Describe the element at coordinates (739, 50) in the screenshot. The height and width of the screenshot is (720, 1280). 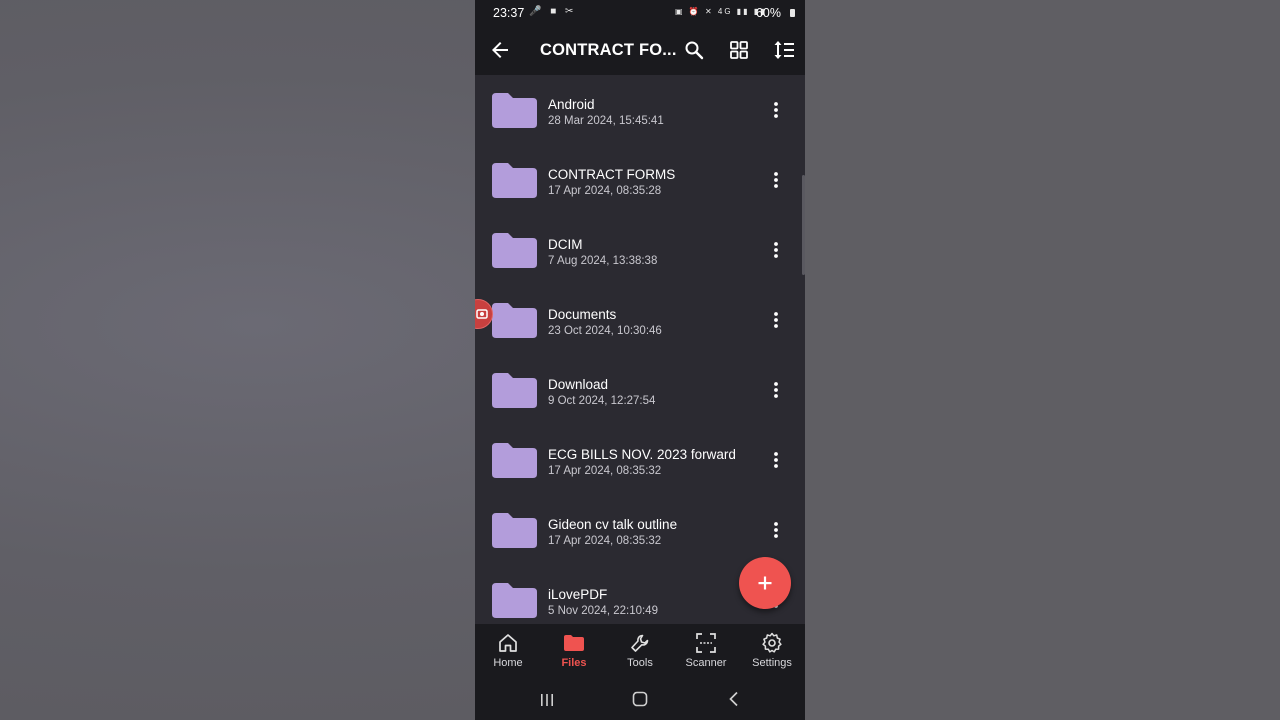
I see `grid-view-icon` at that location.